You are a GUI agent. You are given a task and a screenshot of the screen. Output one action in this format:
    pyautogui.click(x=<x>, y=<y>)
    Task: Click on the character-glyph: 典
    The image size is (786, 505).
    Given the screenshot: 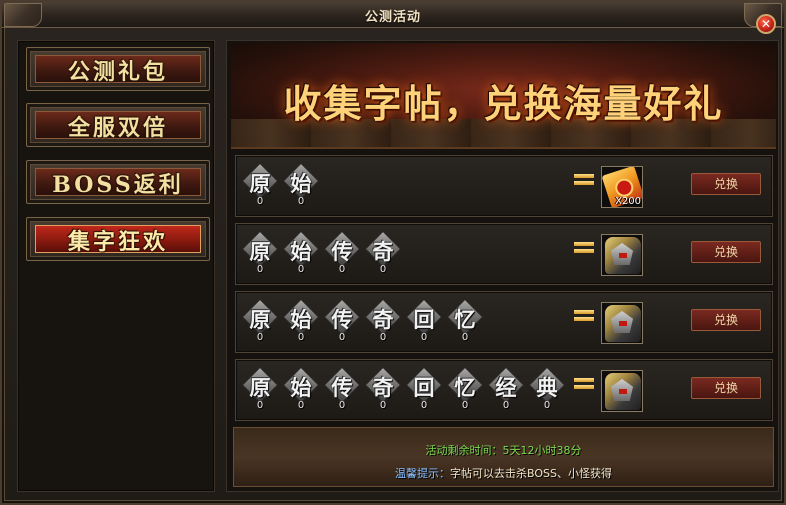 What is the action you would take?
    pyautogui.click(x=547, y=387)
    